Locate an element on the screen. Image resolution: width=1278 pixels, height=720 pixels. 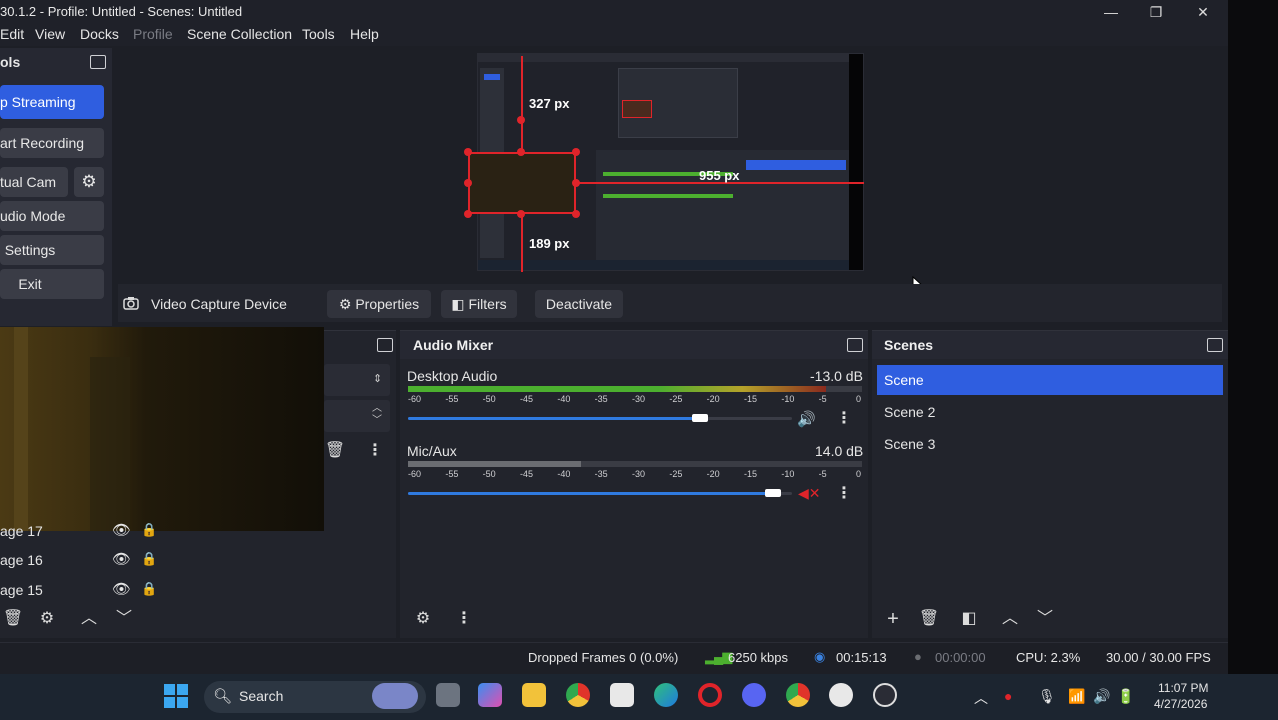
clock-time: 11:07 PM is located at coordinates (1183, 688).